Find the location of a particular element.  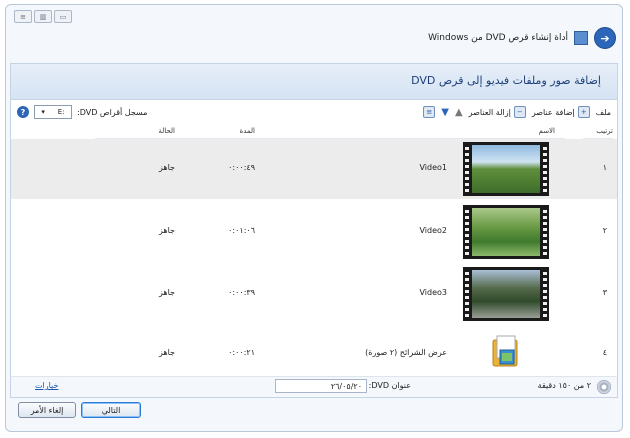

row-name: Video2 is located at coordinates (433, 230).